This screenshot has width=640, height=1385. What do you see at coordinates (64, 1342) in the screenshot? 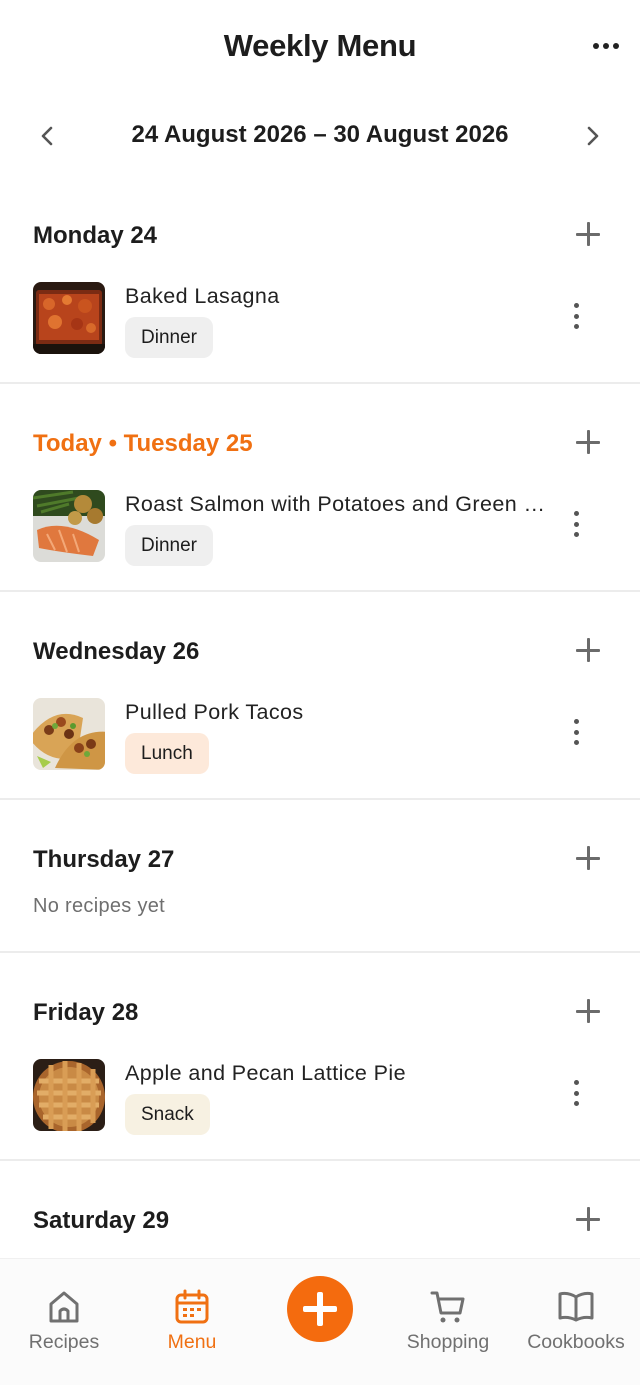
I see `nav-label: Recipes` at bounding box center [64, 1342].